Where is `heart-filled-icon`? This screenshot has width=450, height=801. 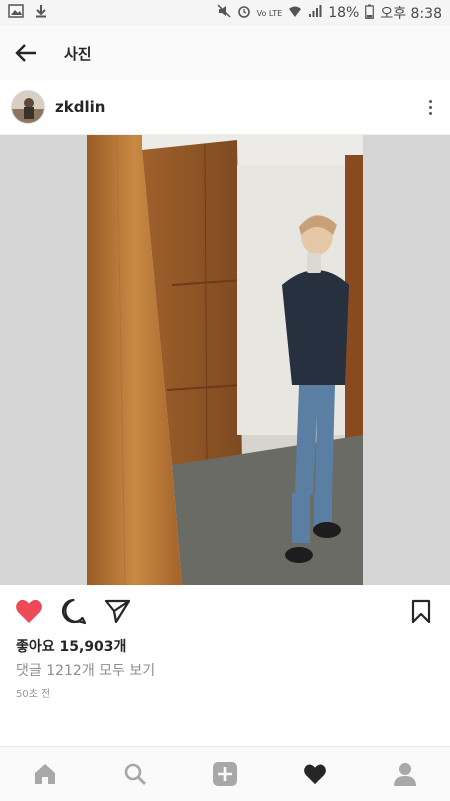
heart-filled-icon is located at coordinates (29, 611).